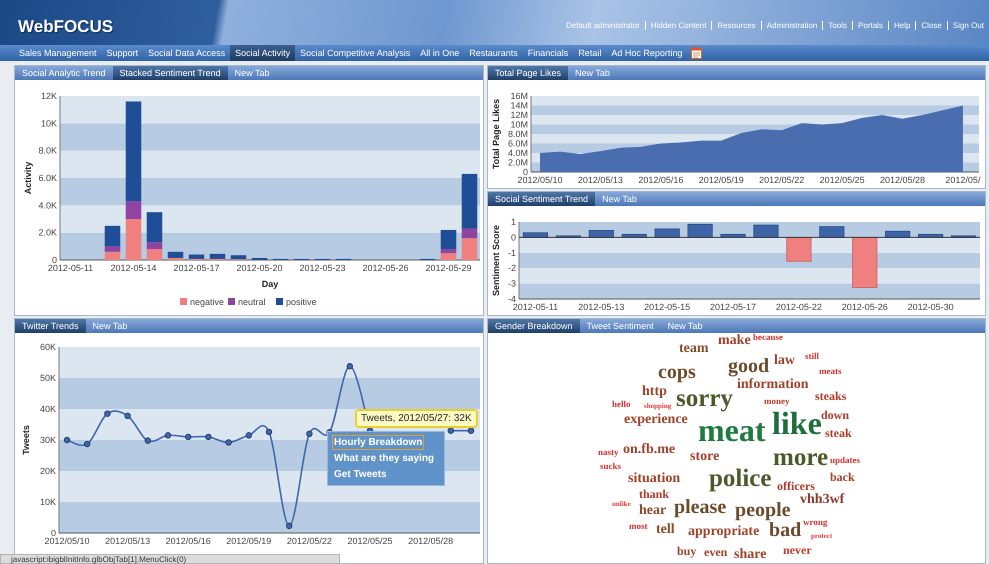 This screenshot has width=989, height=564. I want to click on header-link: Portals, so click(870, 25).